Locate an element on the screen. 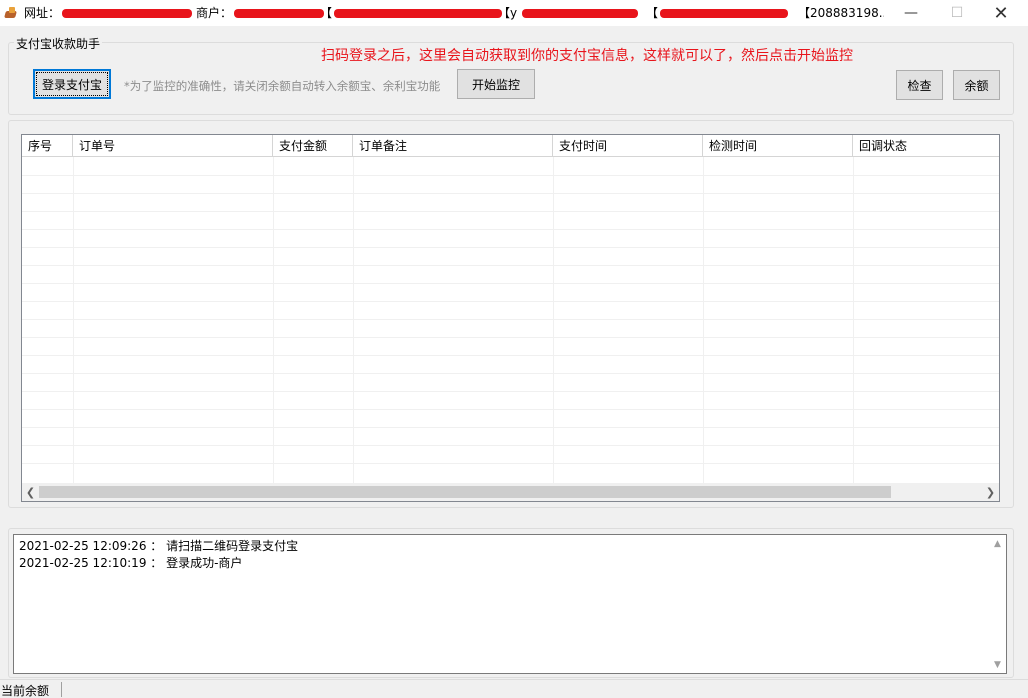 This screenshot has width=1028, height=698. column-header: 支付时间 is located at coordinates (628, 146).